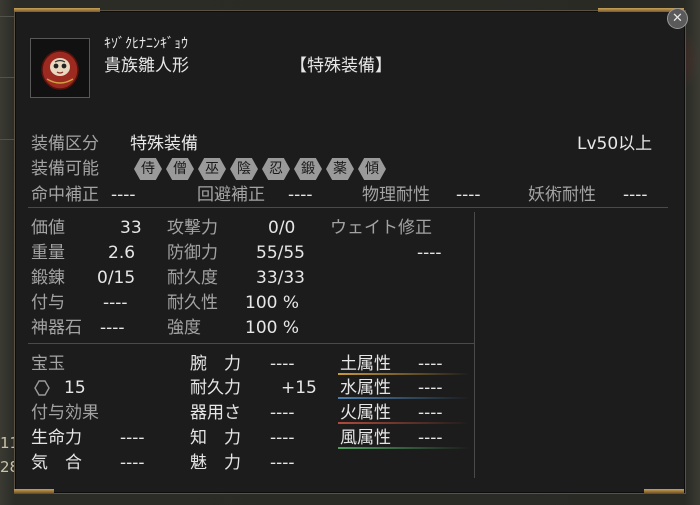  What do you see at coordinates (430, 413) in the screenshot?
I see `fire-attribute-value: ----` at bounding box center [430, 413].